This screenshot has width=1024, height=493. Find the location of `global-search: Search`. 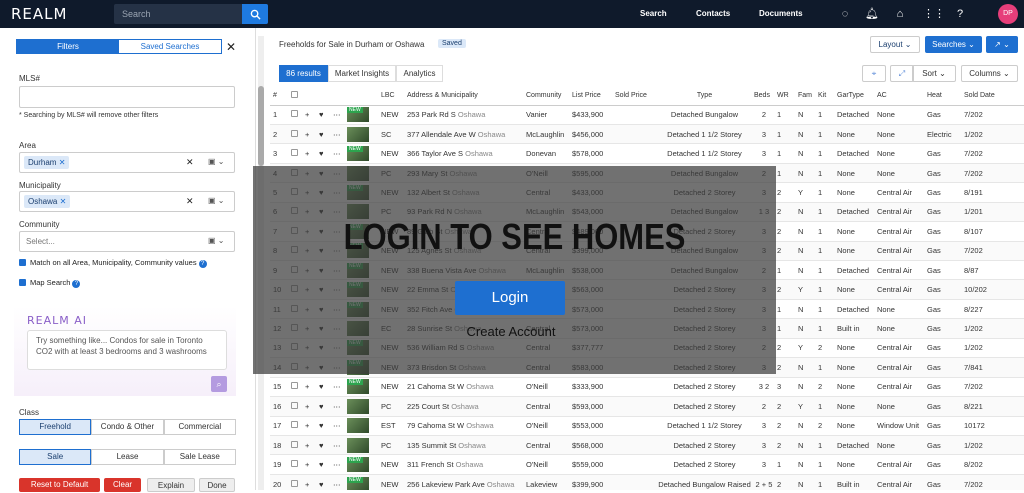

global-search: Search is located at coordinates (191, 14).